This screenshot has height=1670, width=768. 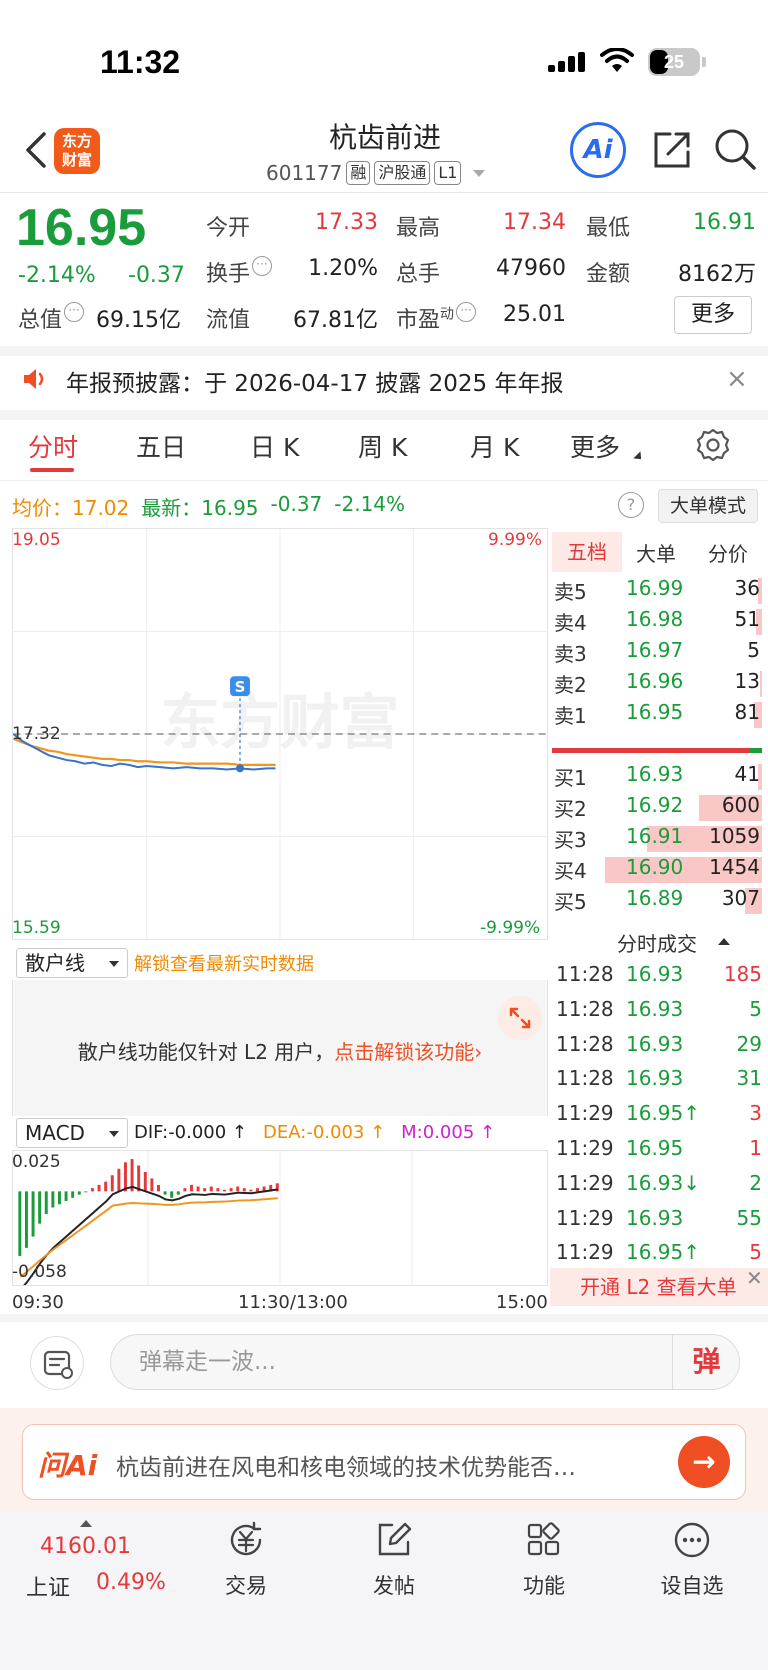 What do you see at coordinates (543, 1539) in the screenshot?
I see `grid-icon` at bounding box center [543, 1539].